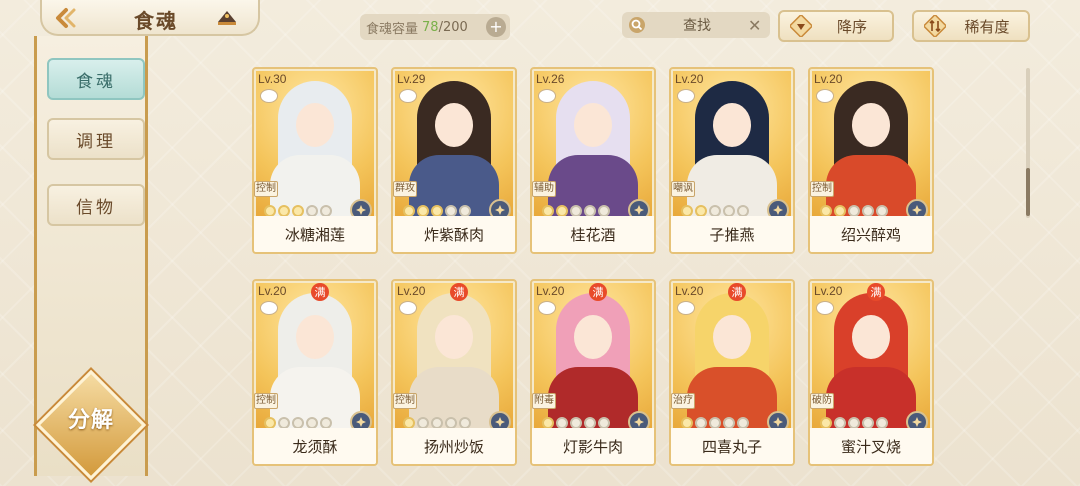 The width and height of the screenshot is (1080, 486). Describe the element at coordinates (544, 401) in the screenshot. I see `role-tag: 附毒` at that location.